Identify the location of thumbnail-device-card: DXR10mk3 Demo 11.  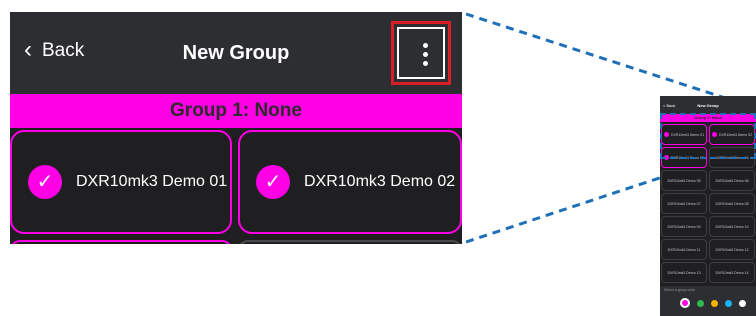
(684, 249).